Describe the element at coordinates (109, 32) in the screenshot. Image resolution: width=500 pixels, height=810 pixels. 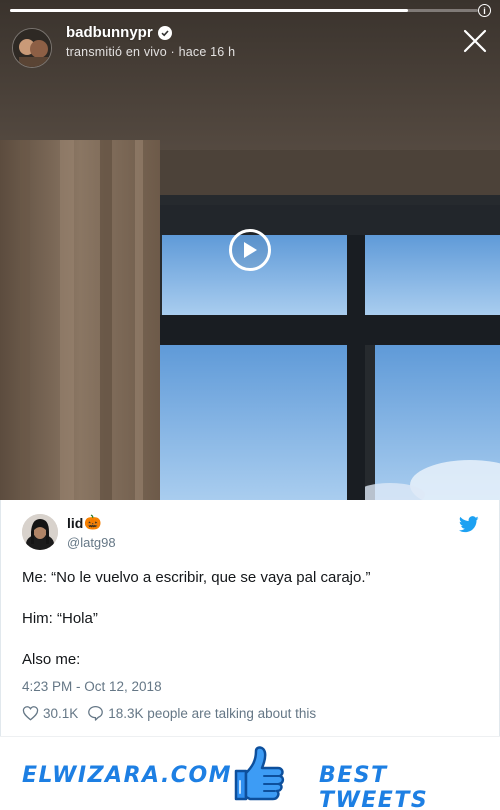
I see `story-username: badbunnypr` at that location.